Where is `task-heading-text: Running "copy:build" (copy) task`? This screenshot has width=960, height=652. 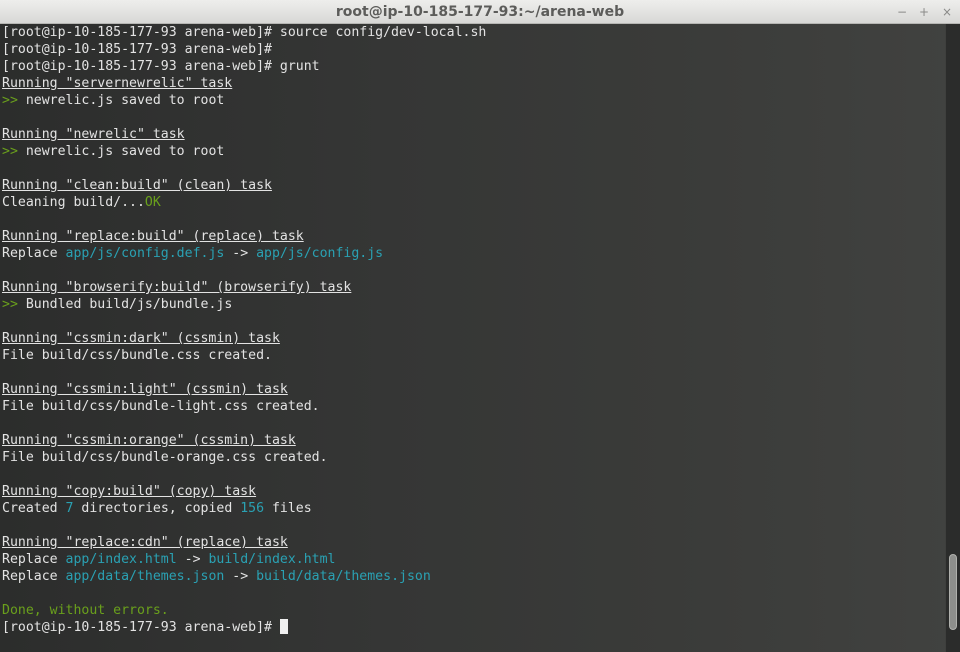
task-heading-text: Running "copy:build" (copy) task is located at coordinates (129, 491).